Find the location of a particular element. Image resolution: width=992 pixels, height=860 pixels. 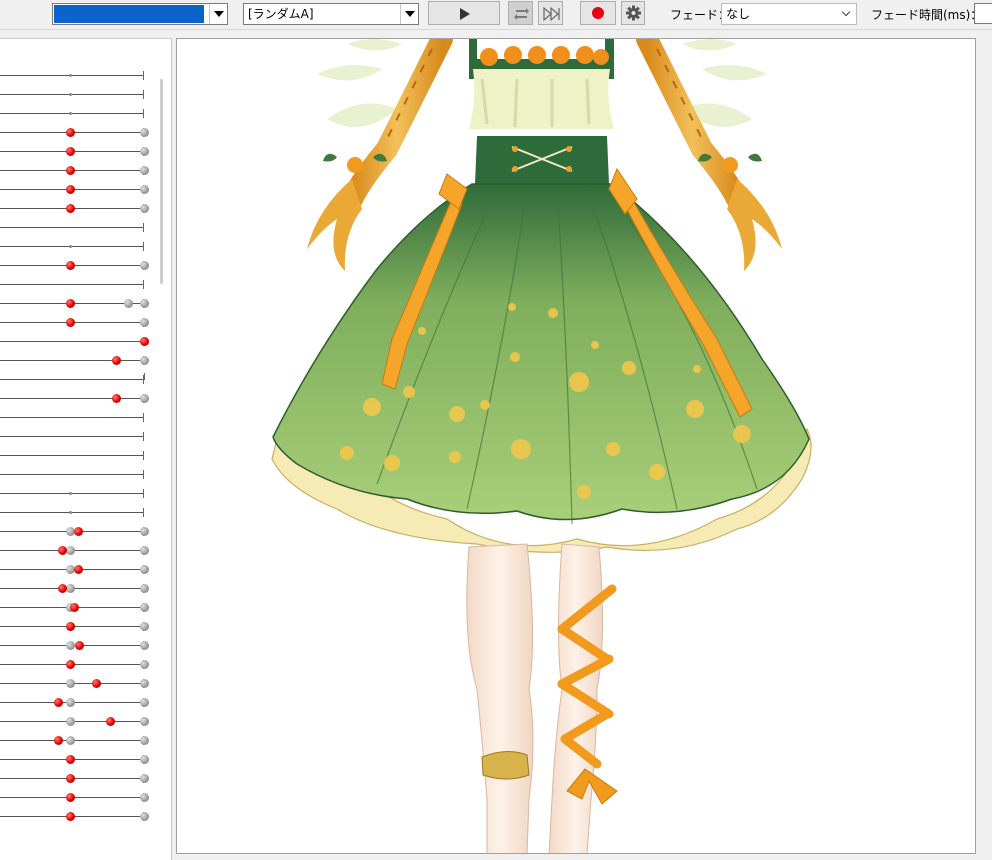

fade-time-input is located at coordinates (983, 13).